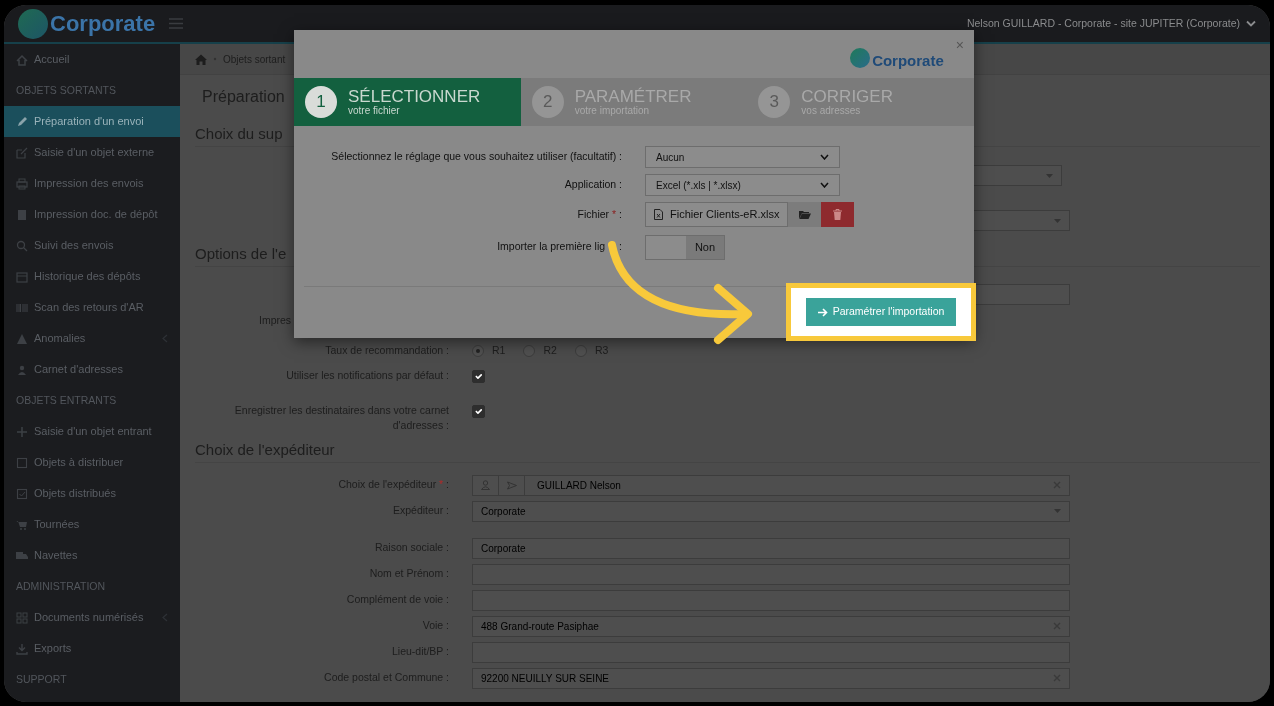  I want to click on browse-button, so click(805, 214).